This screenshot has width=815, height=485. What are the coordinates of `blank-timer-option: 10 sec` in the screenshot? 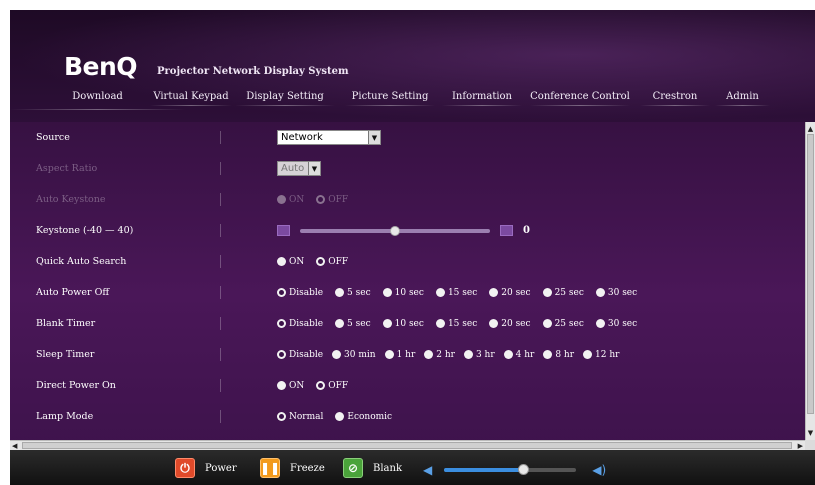 It's located at (403, 324).